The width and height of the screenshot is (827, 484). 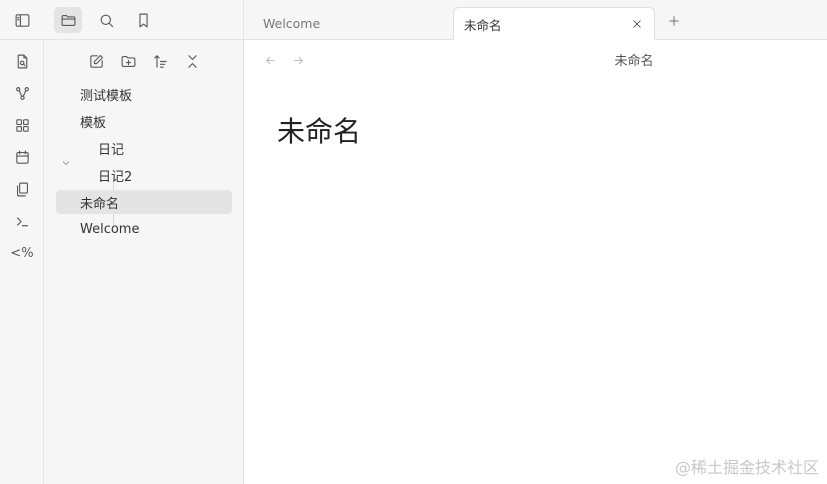 What do you see at coordinates (93, 123) in the screenshot?
I see `folder-item-label: 模板` at bounding box center [93, 123].